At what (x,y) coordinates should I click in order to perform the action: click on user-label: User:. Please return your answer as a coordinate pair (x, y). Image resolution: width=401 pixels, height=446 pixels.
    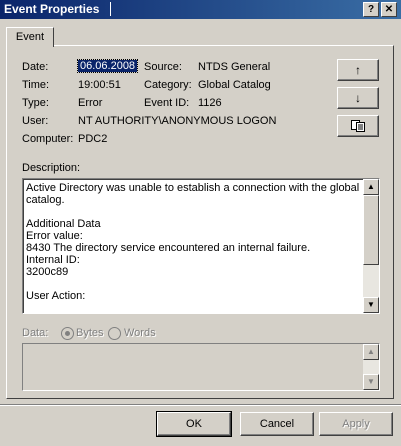
    Looking at the image, I should click on (35, 121).